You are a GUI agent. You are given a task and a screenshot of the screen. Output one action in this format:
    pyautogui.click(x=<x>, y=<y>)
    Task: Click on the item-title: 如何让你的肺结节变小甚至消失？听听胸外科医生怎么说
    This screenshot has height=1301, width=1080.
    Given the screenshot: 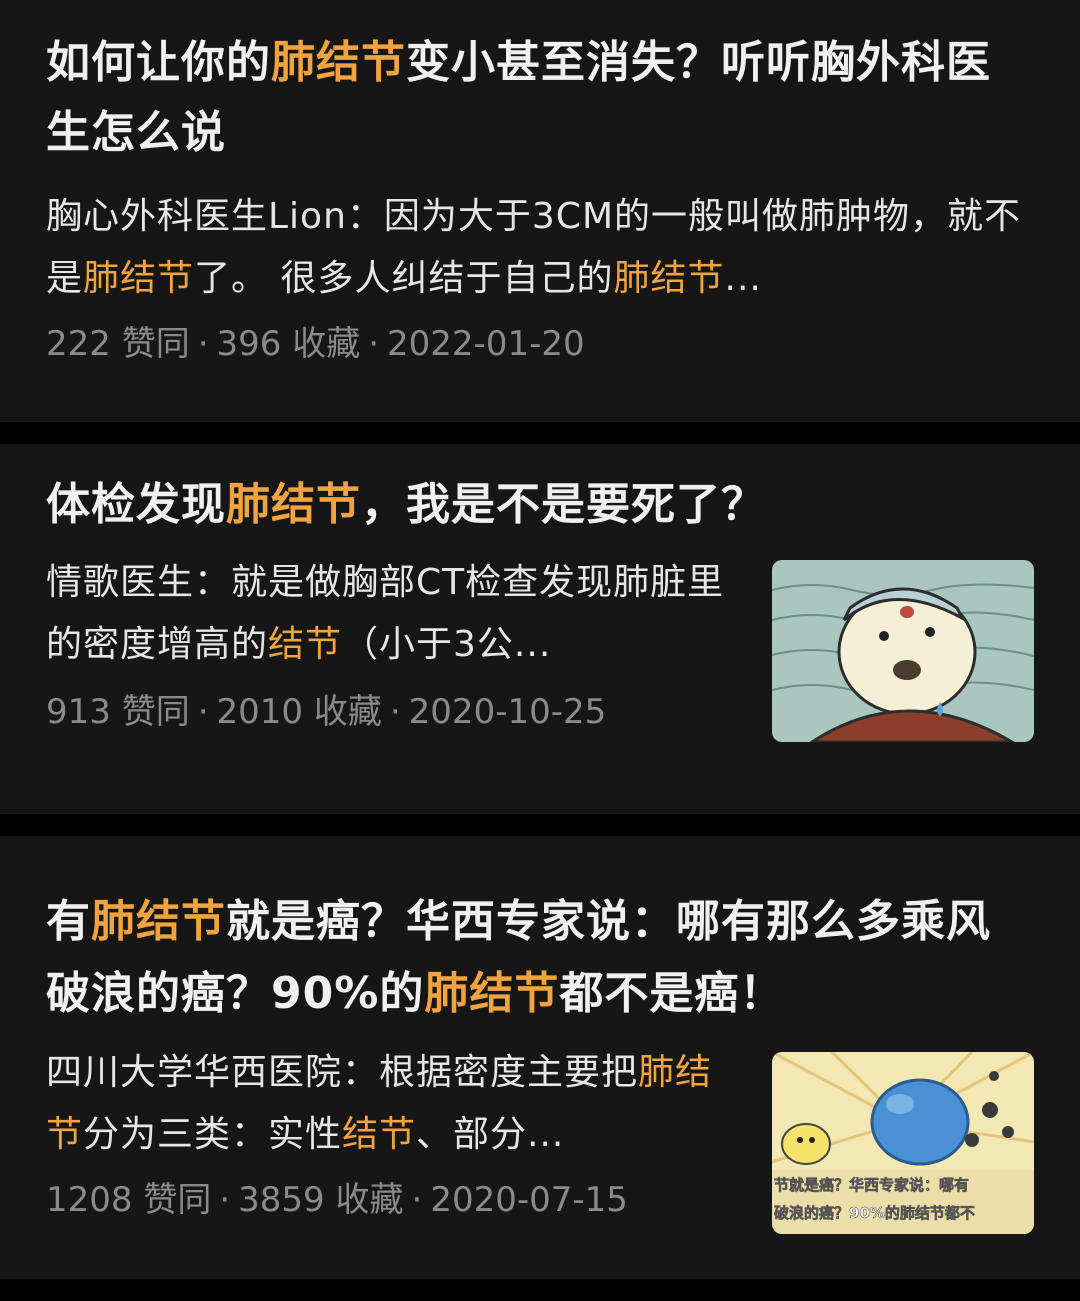 What is the action you would take?
    pyautogui.click(x=540, y=98)
    